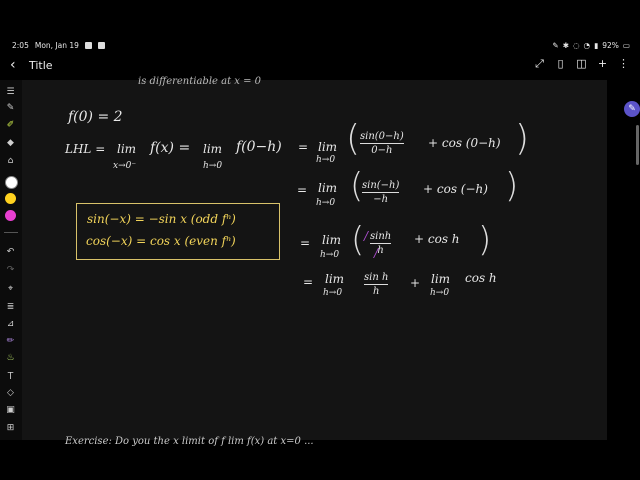 This screenshot has width=640, height=480. What do you see at coordinates (10, 215) in the screenshot?
I see `color-magenta` at bounding box center [10, 215].